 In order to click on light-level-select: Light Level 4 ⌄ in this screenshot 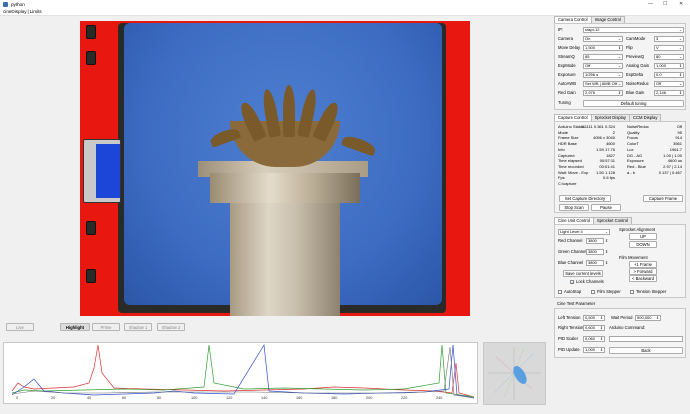, I will do `click(584, 232)`.